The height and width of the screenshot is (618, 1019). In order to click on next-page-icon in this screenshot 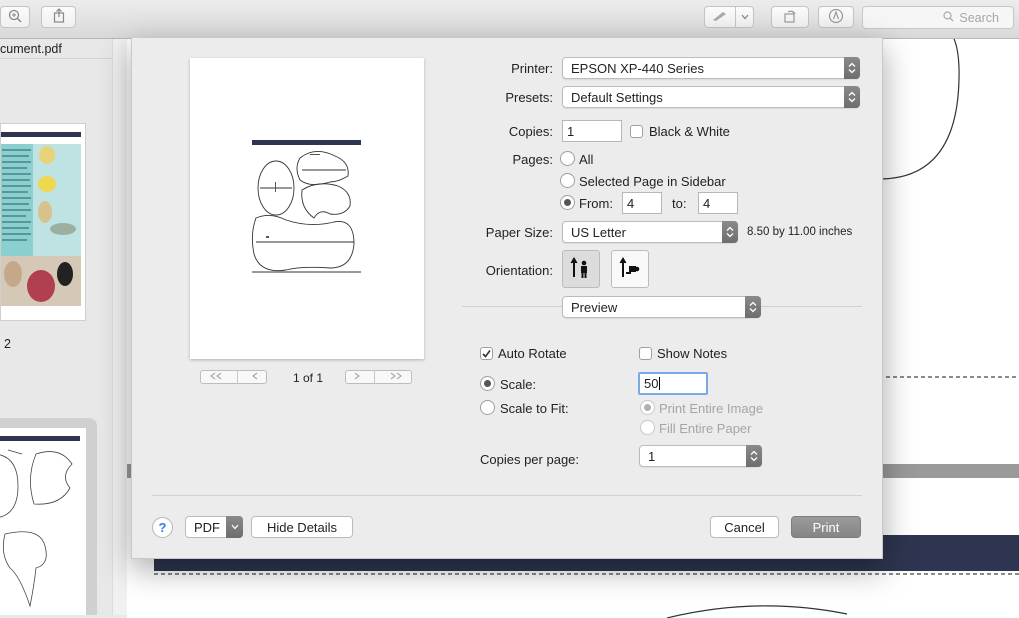, I will do `click(357, 377)`.